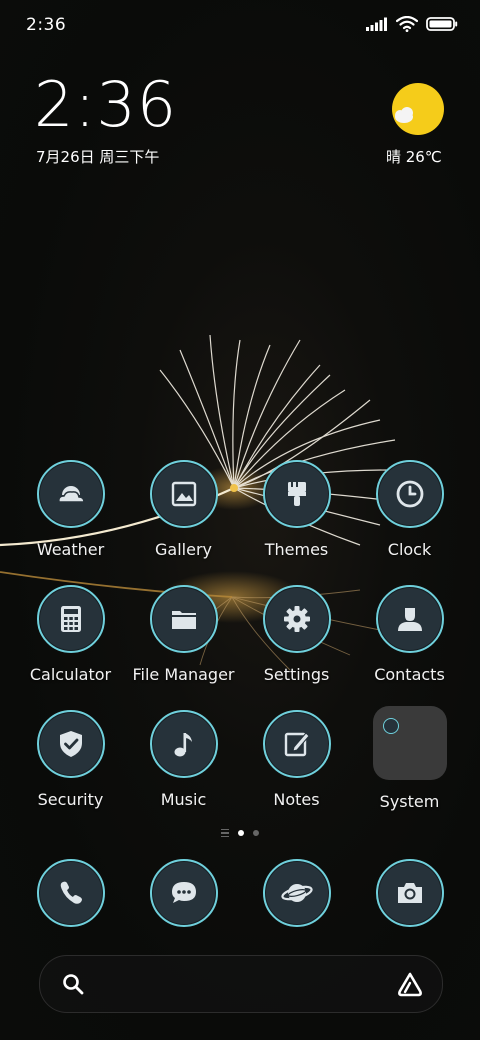  I want to click on app-settings: Settings, so click(296, 640).